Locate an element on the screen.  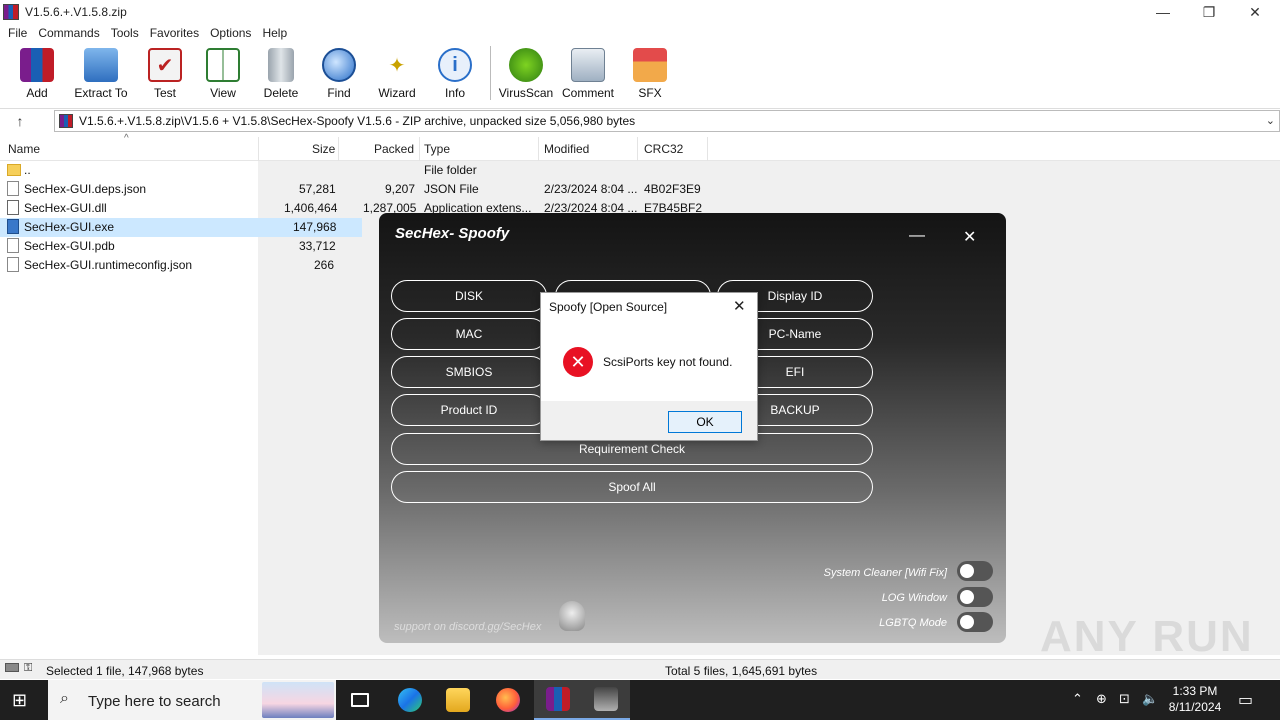
menu-tools: Tools is located at coordinates (125, 33).